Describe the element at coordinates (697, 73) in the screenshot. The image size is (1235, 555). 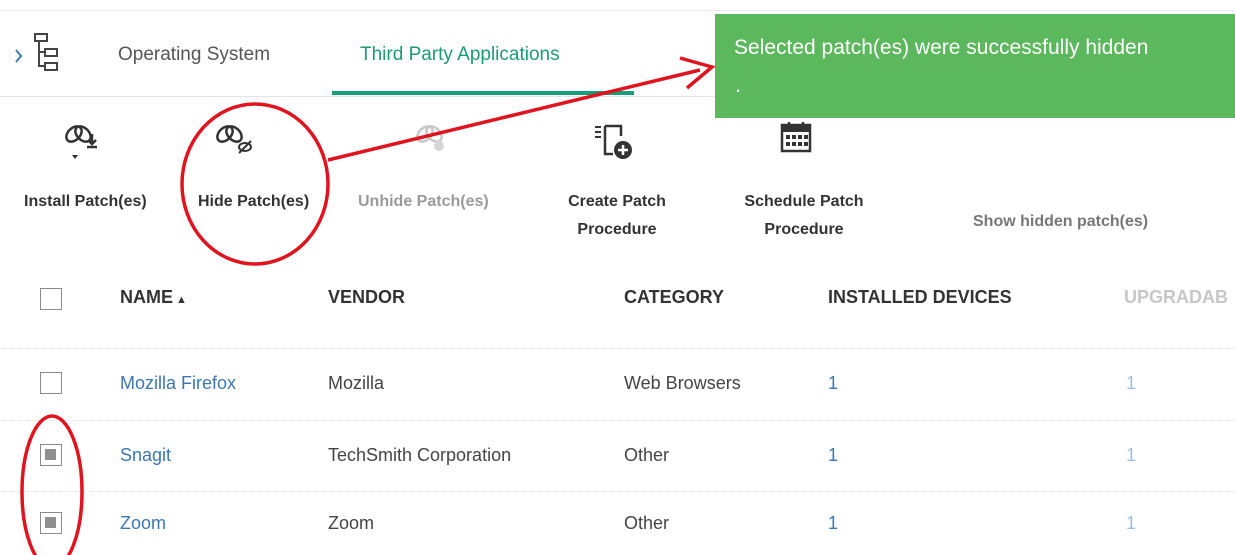
I see `annotation-arrow-head` at that location.